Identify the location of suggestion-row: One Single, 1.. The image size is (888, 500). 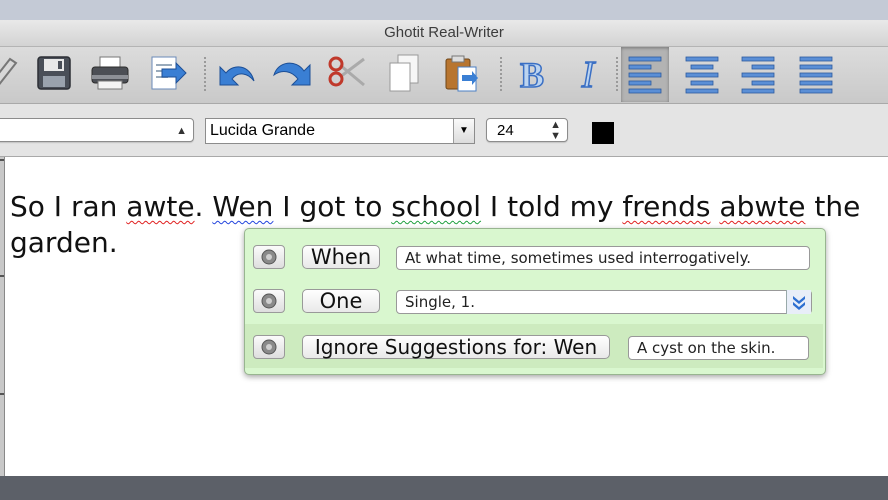
(534, 300).